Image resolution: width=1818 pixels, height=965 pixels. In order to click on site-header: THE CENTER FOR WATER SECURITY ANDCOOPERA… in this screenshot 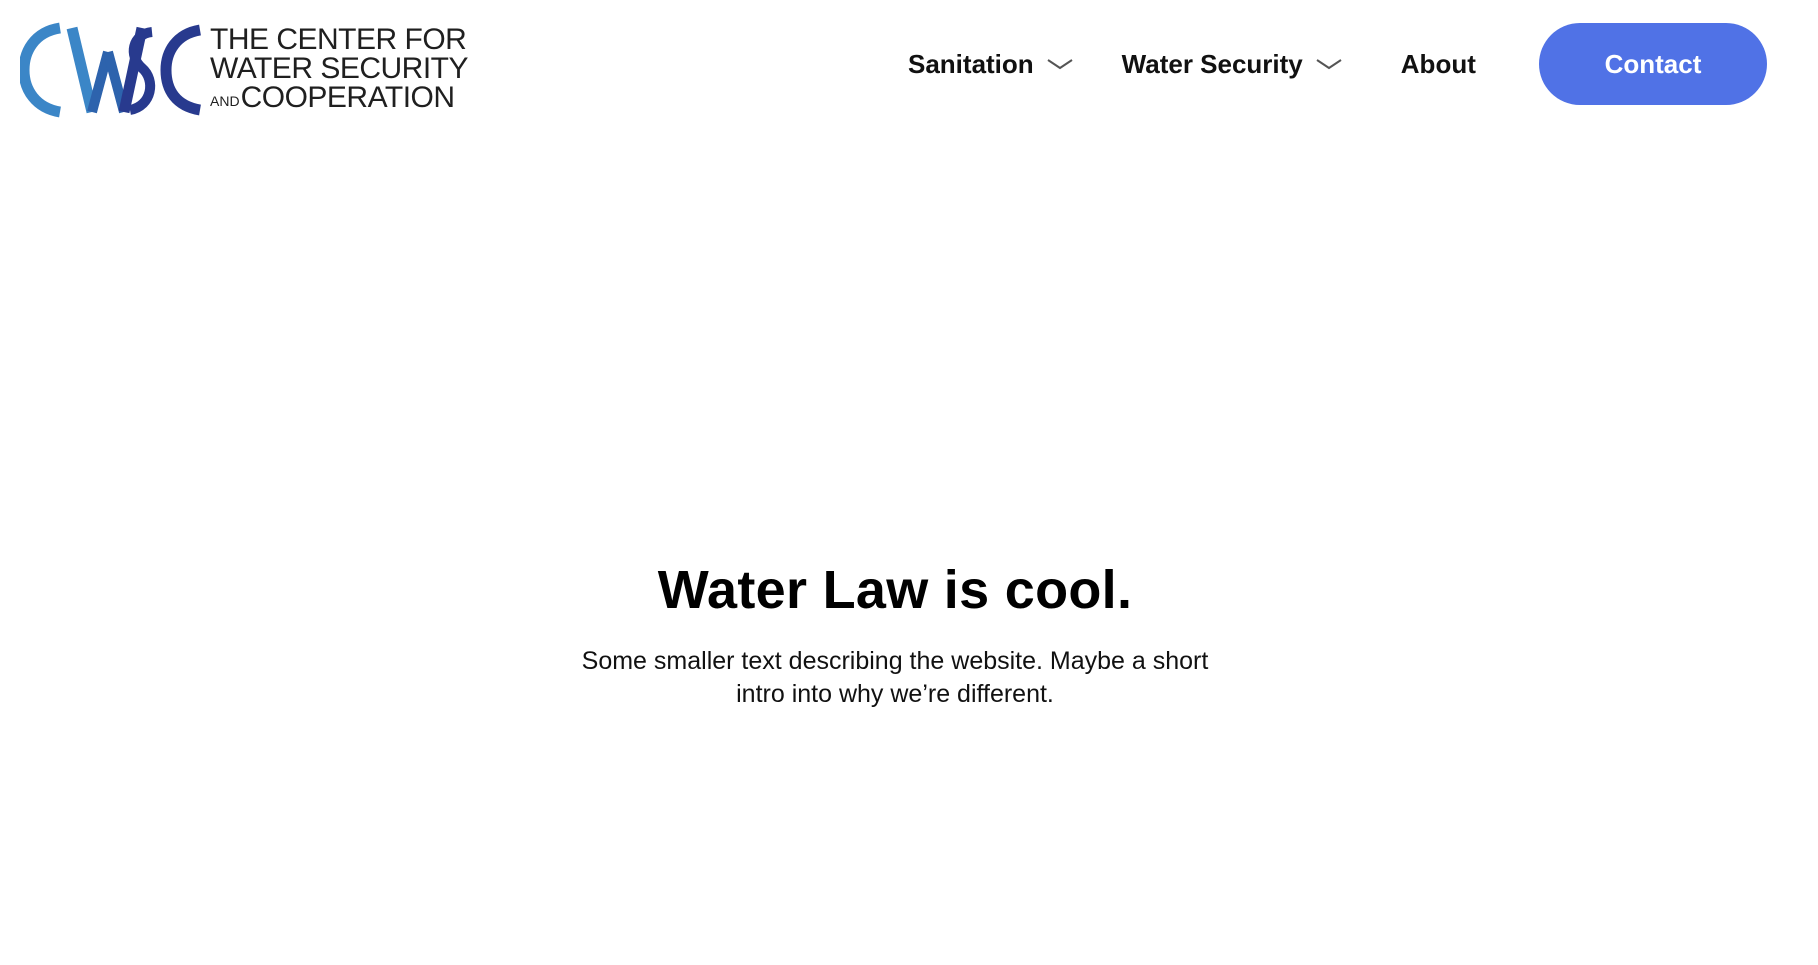, I will do `click(909, 65)`.